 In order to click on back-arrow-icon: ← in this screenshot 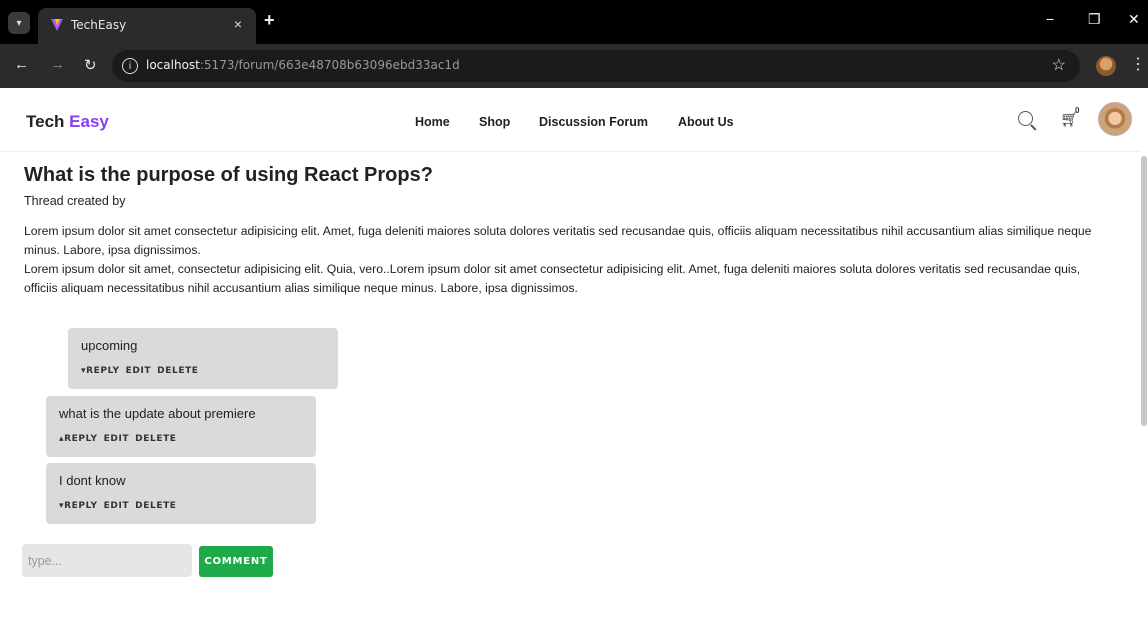, I will do `click(21, 64)`.